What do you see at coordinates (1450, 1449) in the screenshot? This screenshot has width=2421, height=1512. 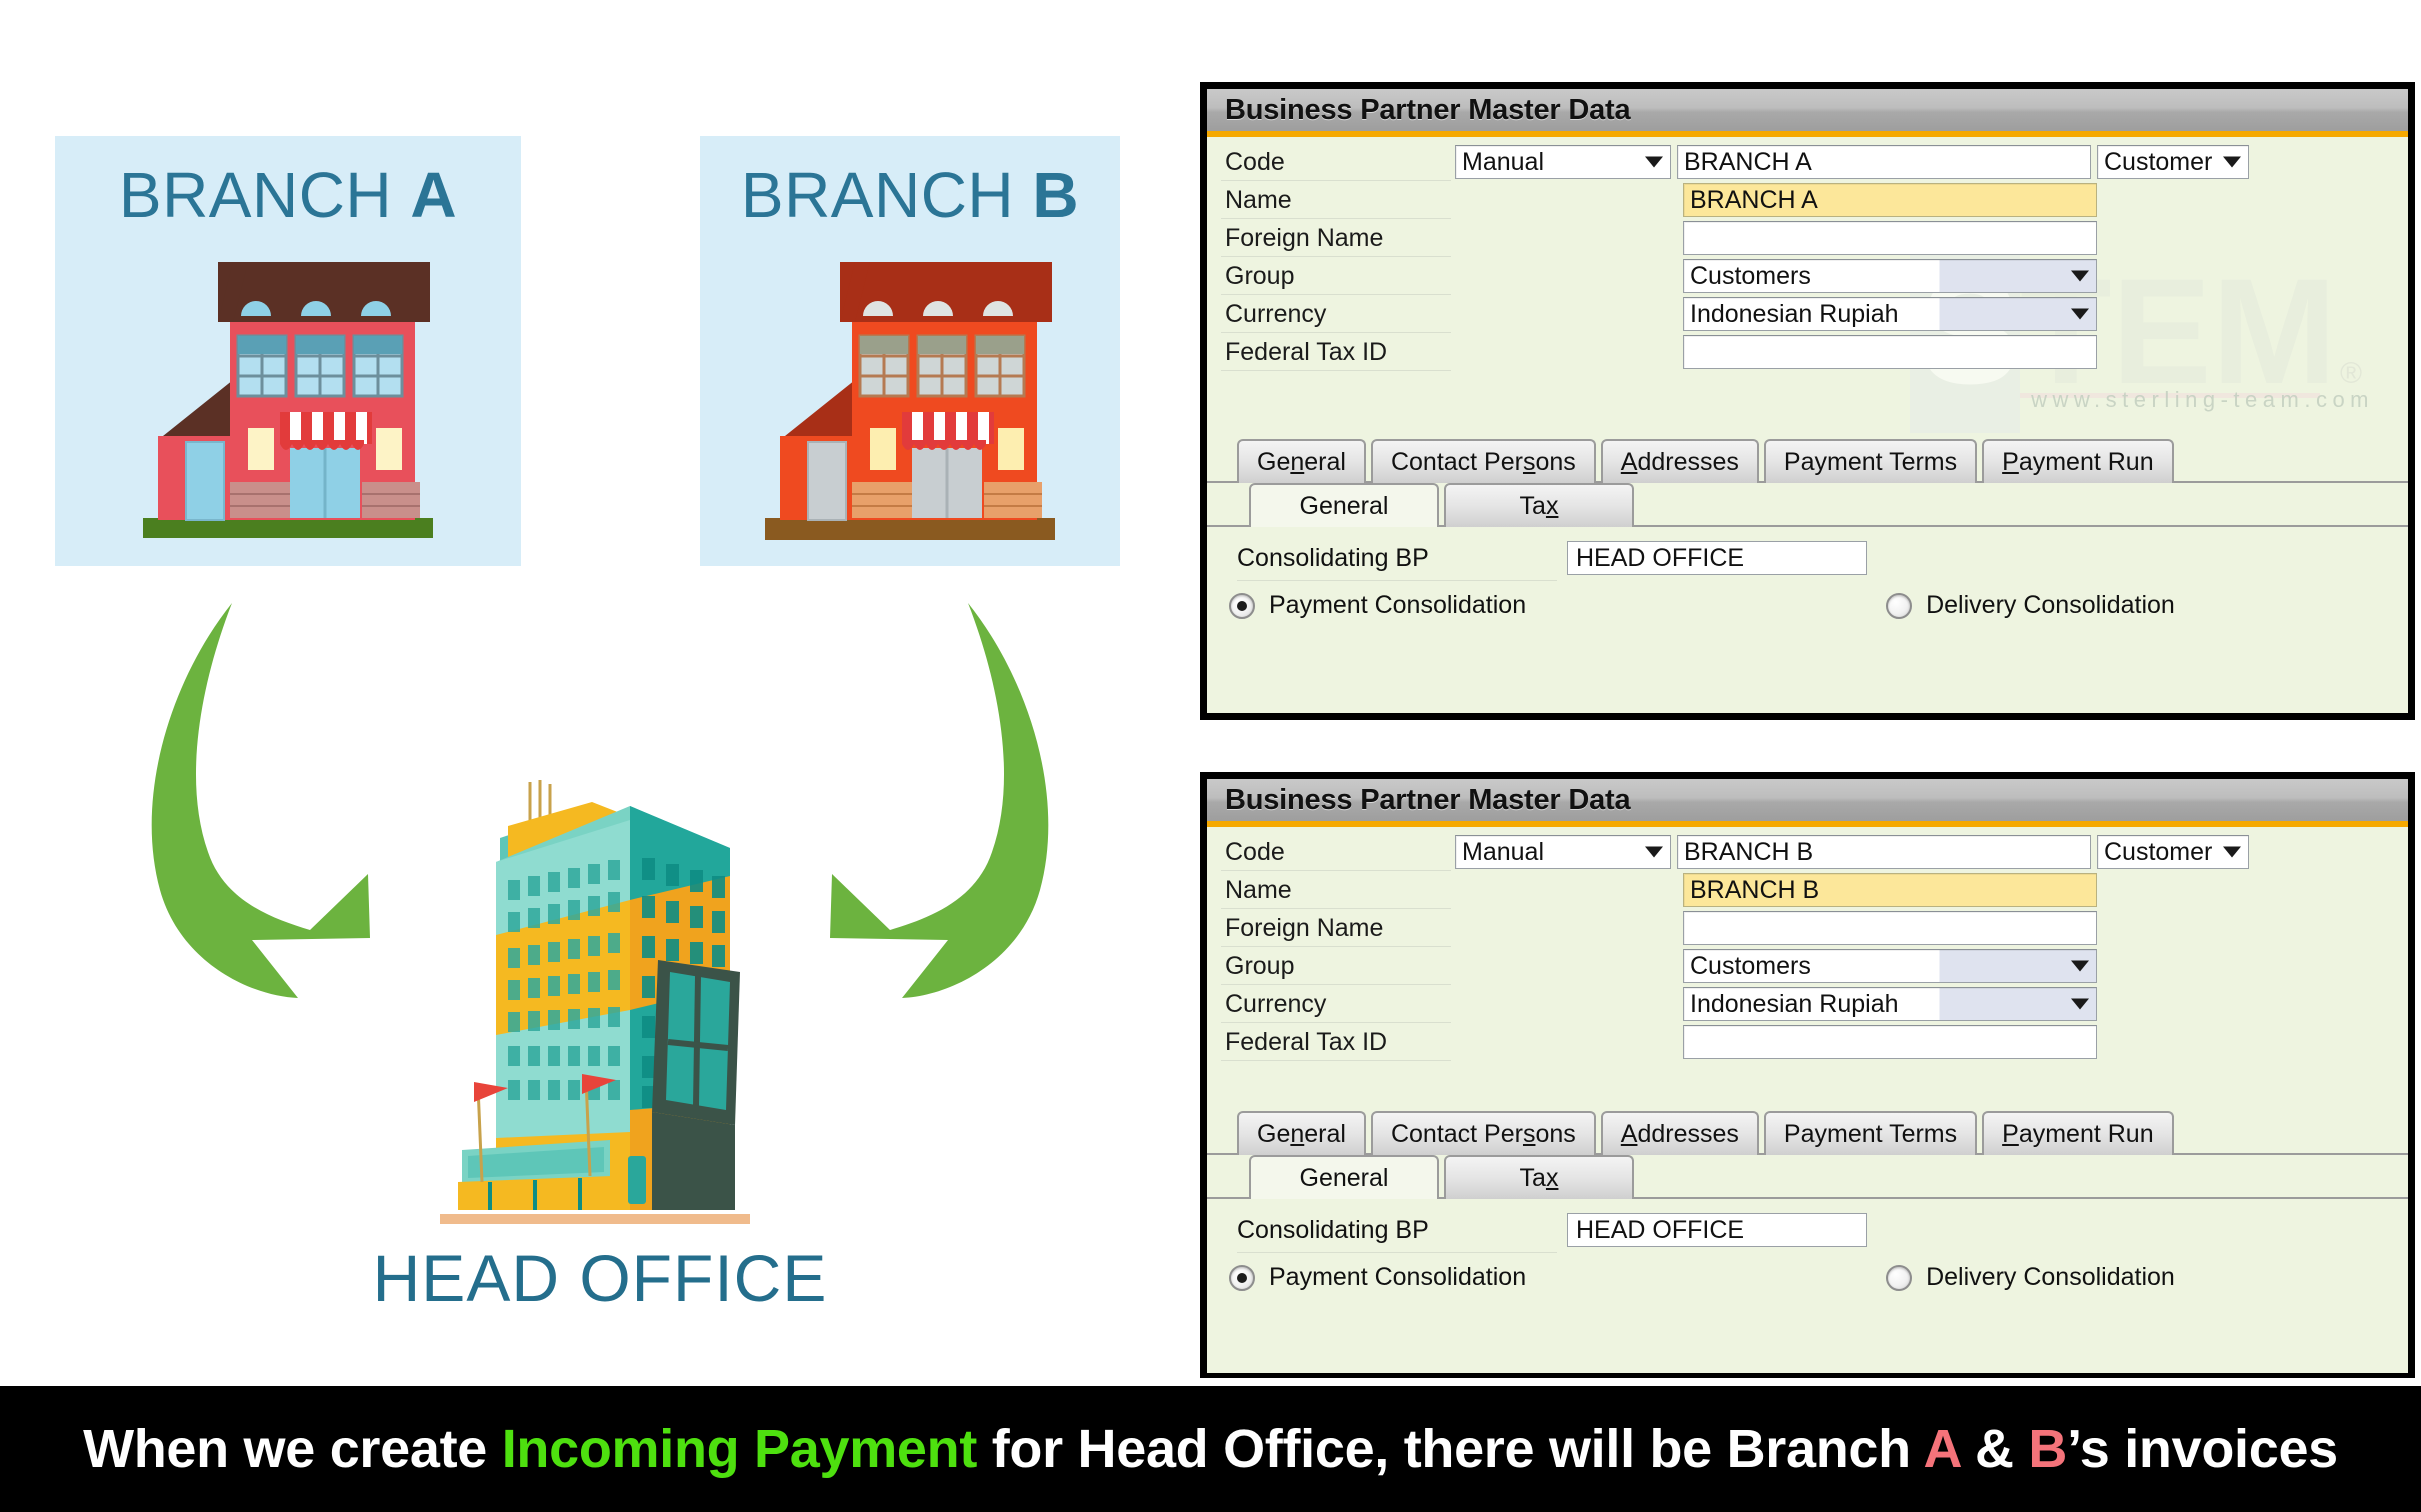 I see `caption-part-2: for Head Office, there will be Branch` at bounding box center [1450, 1449].